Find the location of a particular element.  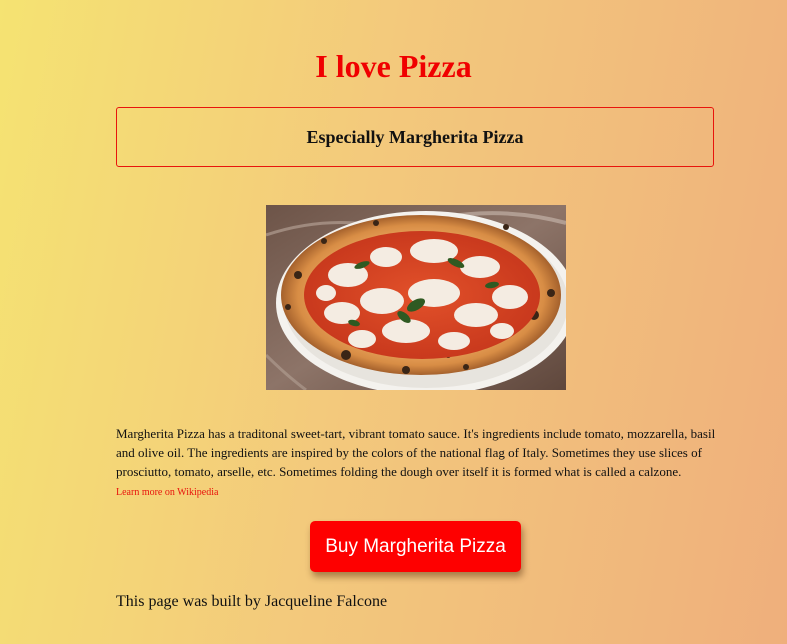

page-title: I love Pizza is located at coordinates (393, 66).